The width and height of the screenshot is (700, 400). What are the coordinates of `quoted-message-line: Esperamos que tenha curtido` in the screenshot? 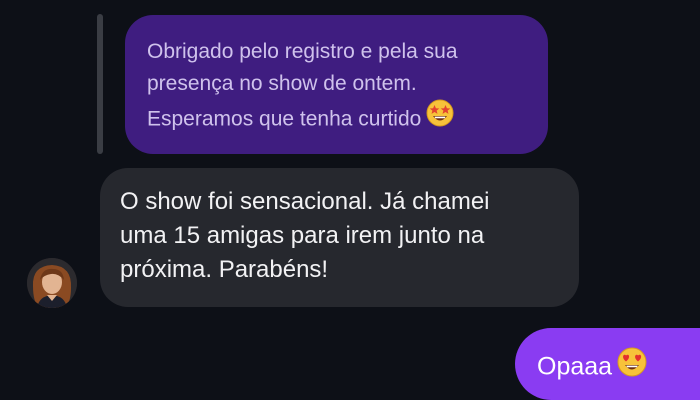 It's located at (335, 119).